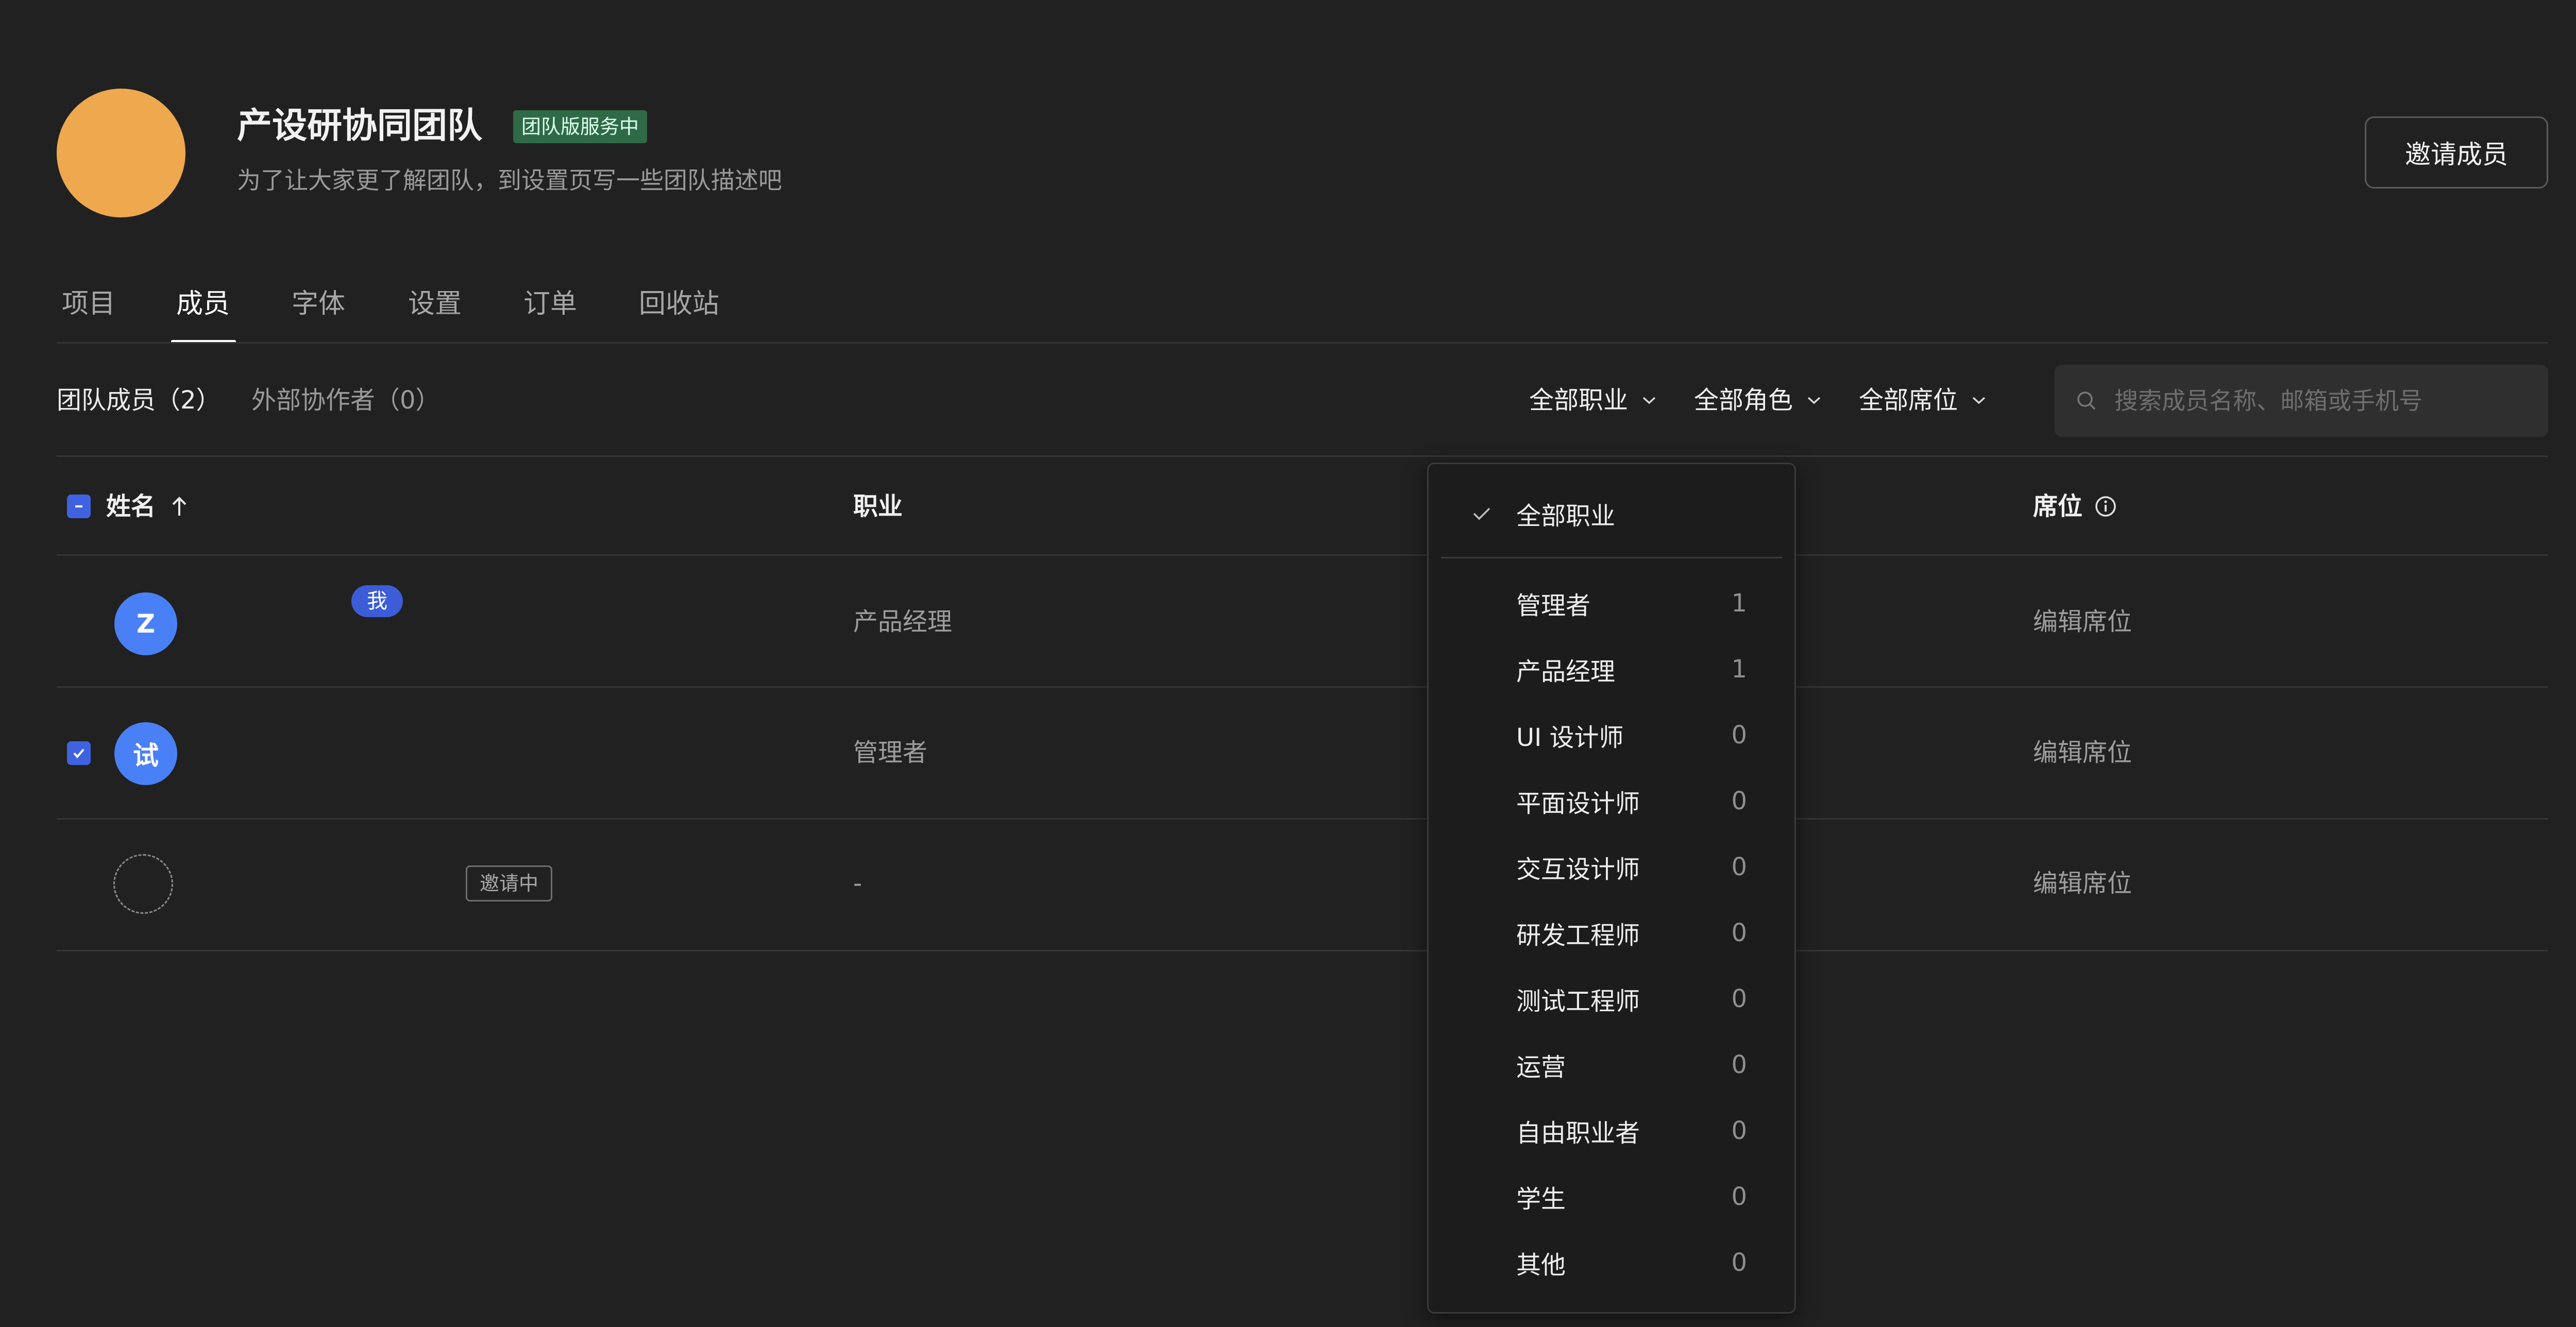  What do you see at coordinates (2086, 401) in the screenshot?
I see `search-icon` at bounding box center [2086, 401].